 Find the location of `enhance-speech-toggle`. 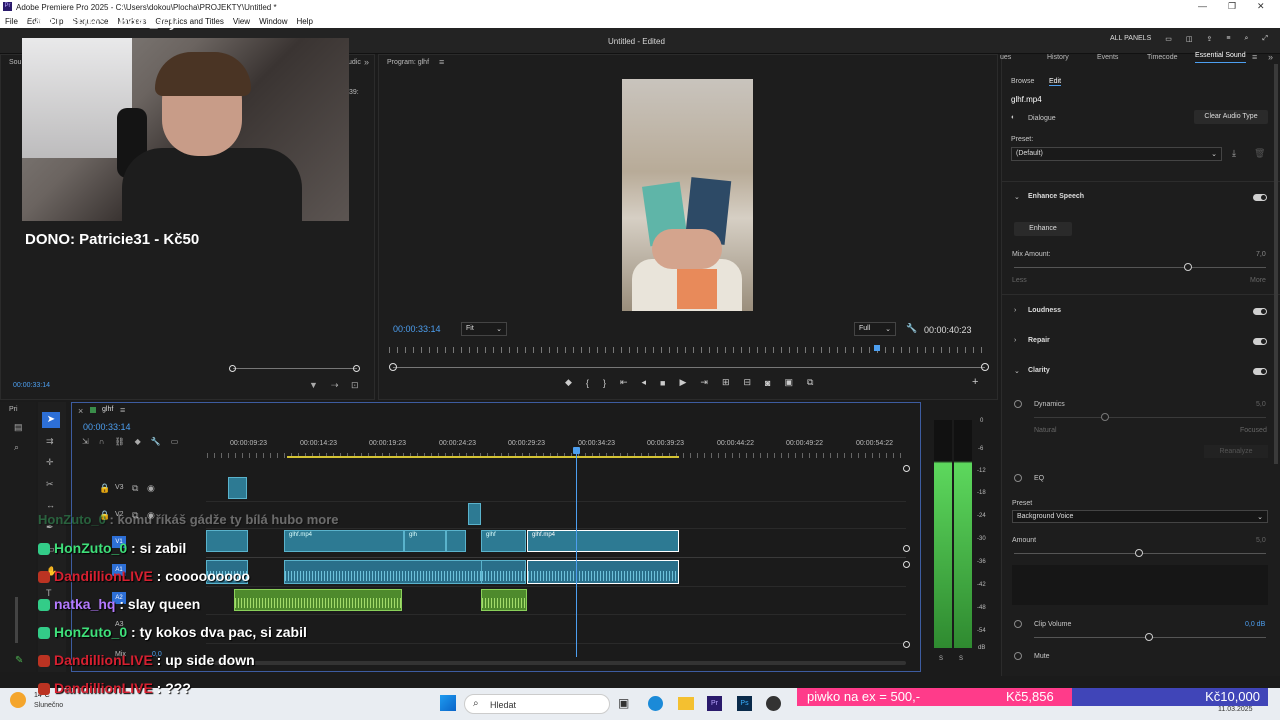

enhance-speech-toggle is located at coordinates (1260, 197).